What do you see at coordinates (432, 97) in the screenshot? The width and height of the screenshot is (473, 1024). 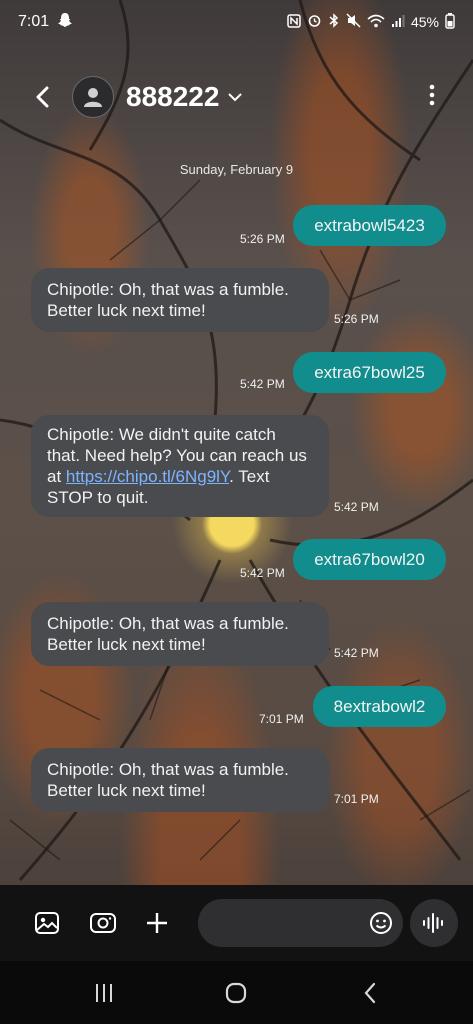 I see `more-vert-icon` at bounding box center [432, 97].